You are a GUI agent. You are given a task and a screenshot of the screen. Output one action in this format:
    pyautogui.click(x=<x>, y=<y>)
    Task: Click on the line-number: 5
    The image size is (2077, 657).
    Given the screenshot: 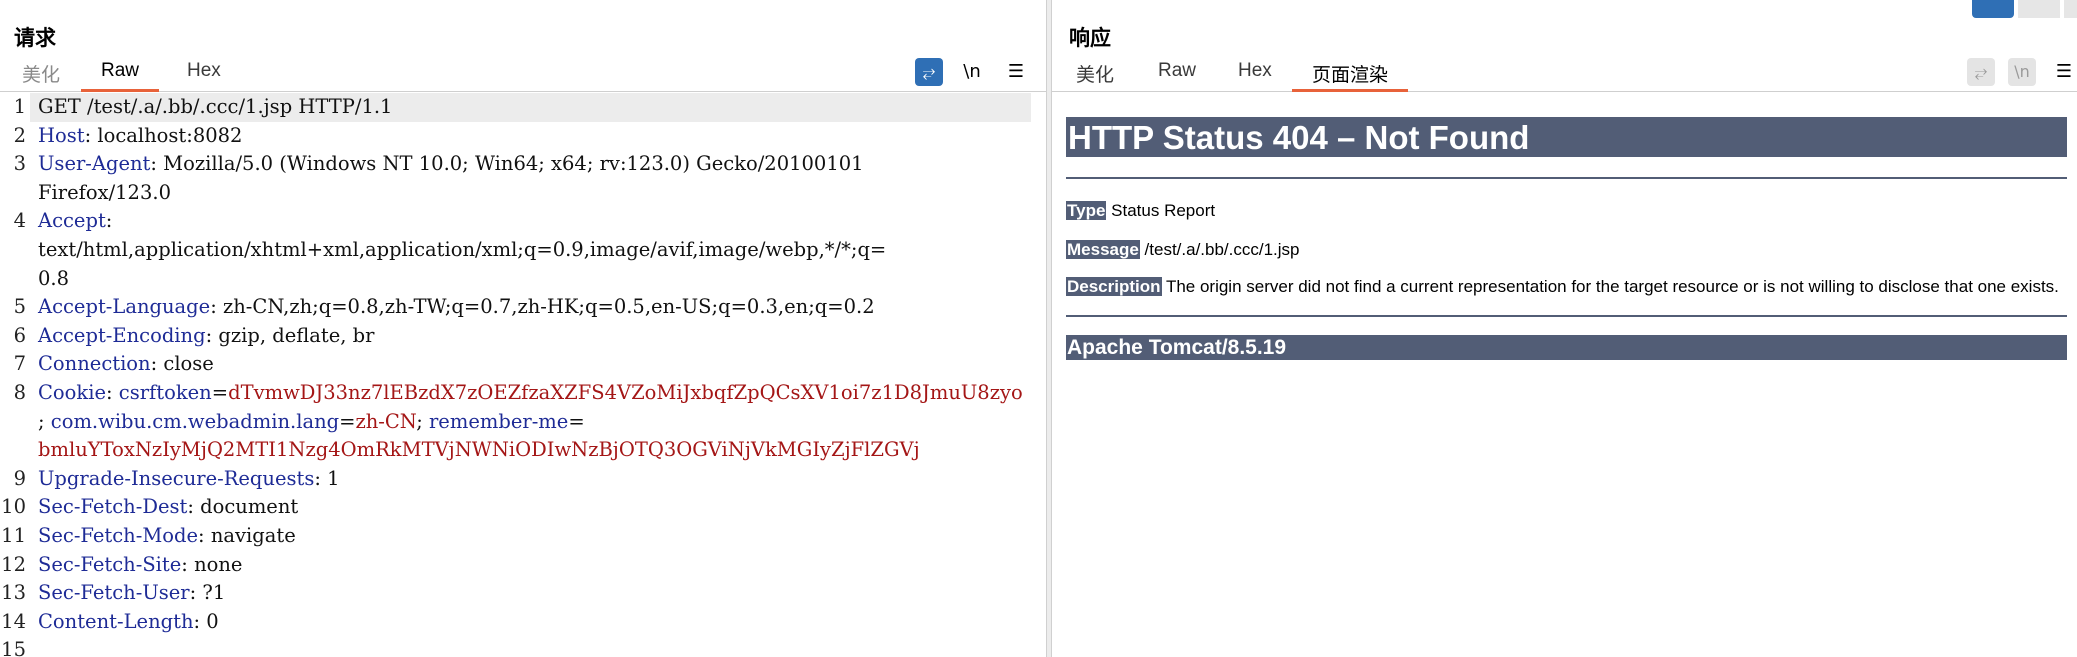 What is the action you would take?
    pyautogui.click(x=19, y=307)
    